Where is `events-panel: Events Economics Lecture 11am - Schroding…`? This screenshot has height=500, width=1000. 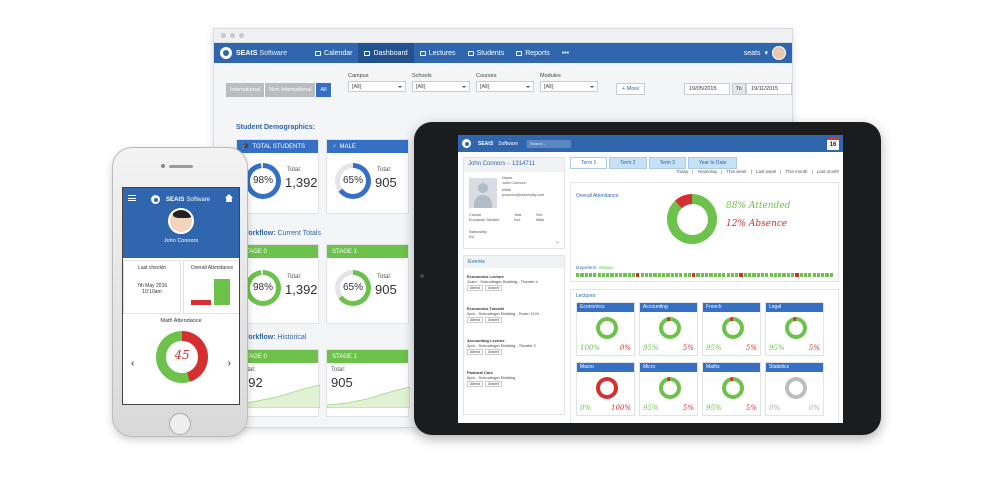 events-panel: Events Economics Lecture 11am - Schroding… is located at coordinates (514, 335).